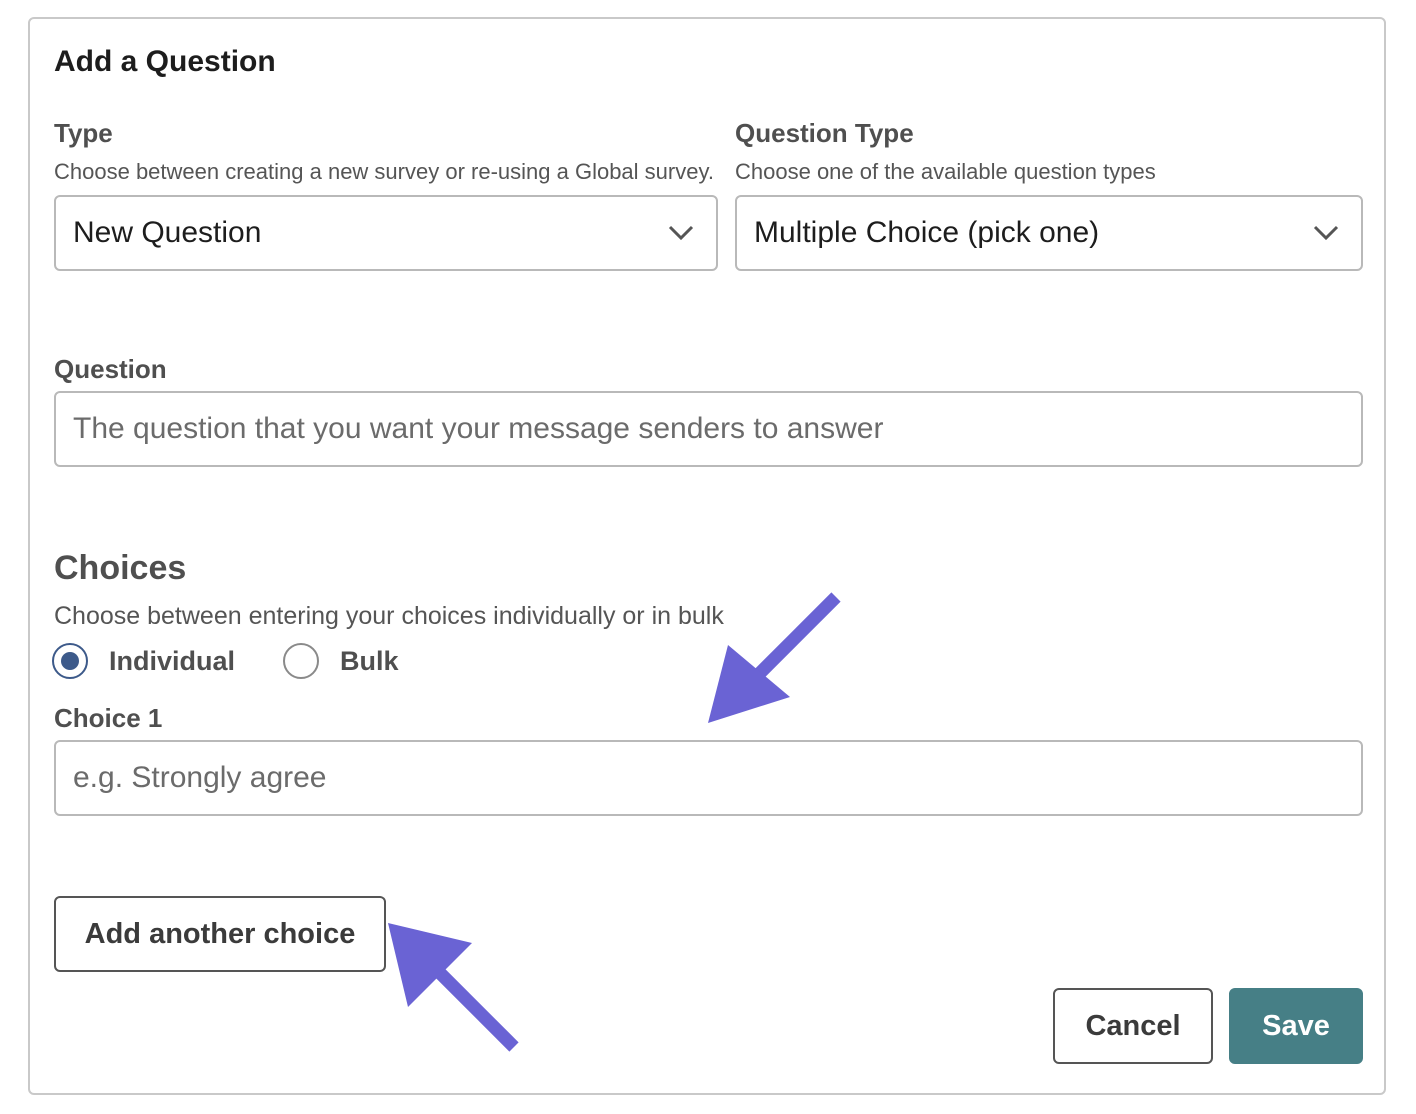 The height and width of the screenshot is (1114, 1416). What do you see at coordinates (708, 778) in the screenshot?
I see `choice-1-input` at bounding box center [708, 778].